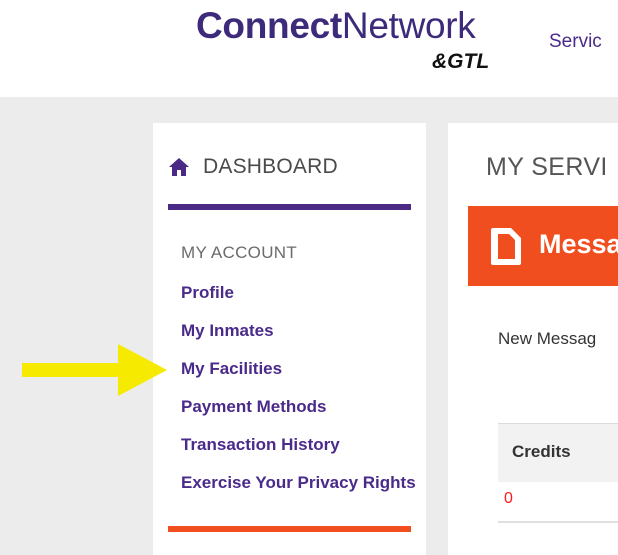 This screenshot has height=555, width=618. Describe the element at coordinates (578, 244) in the screenshot. I see `messages-banner-label: Messa` at that location.